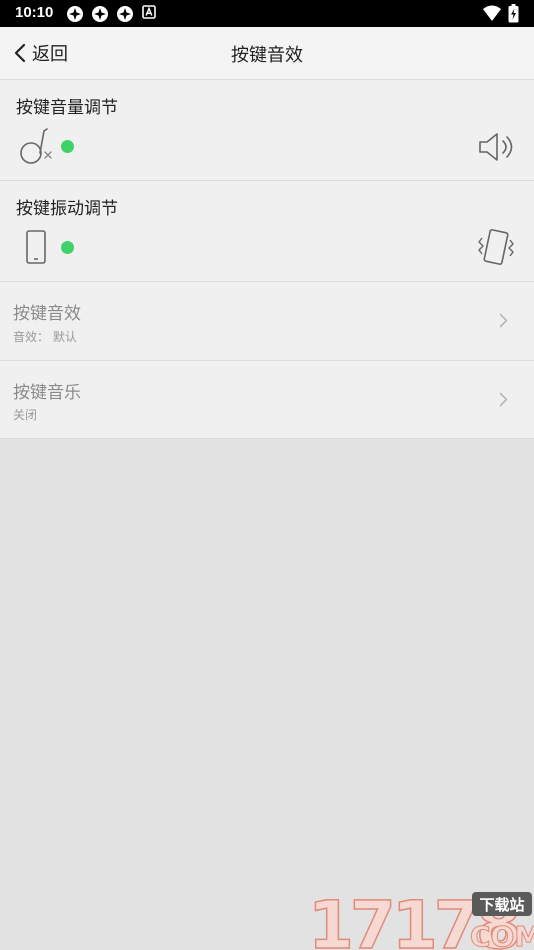 The image size is (534, 950). Describe the element at coordinates (502, 935) in the screenshot. I see `watermark-domain: COM` at that location.